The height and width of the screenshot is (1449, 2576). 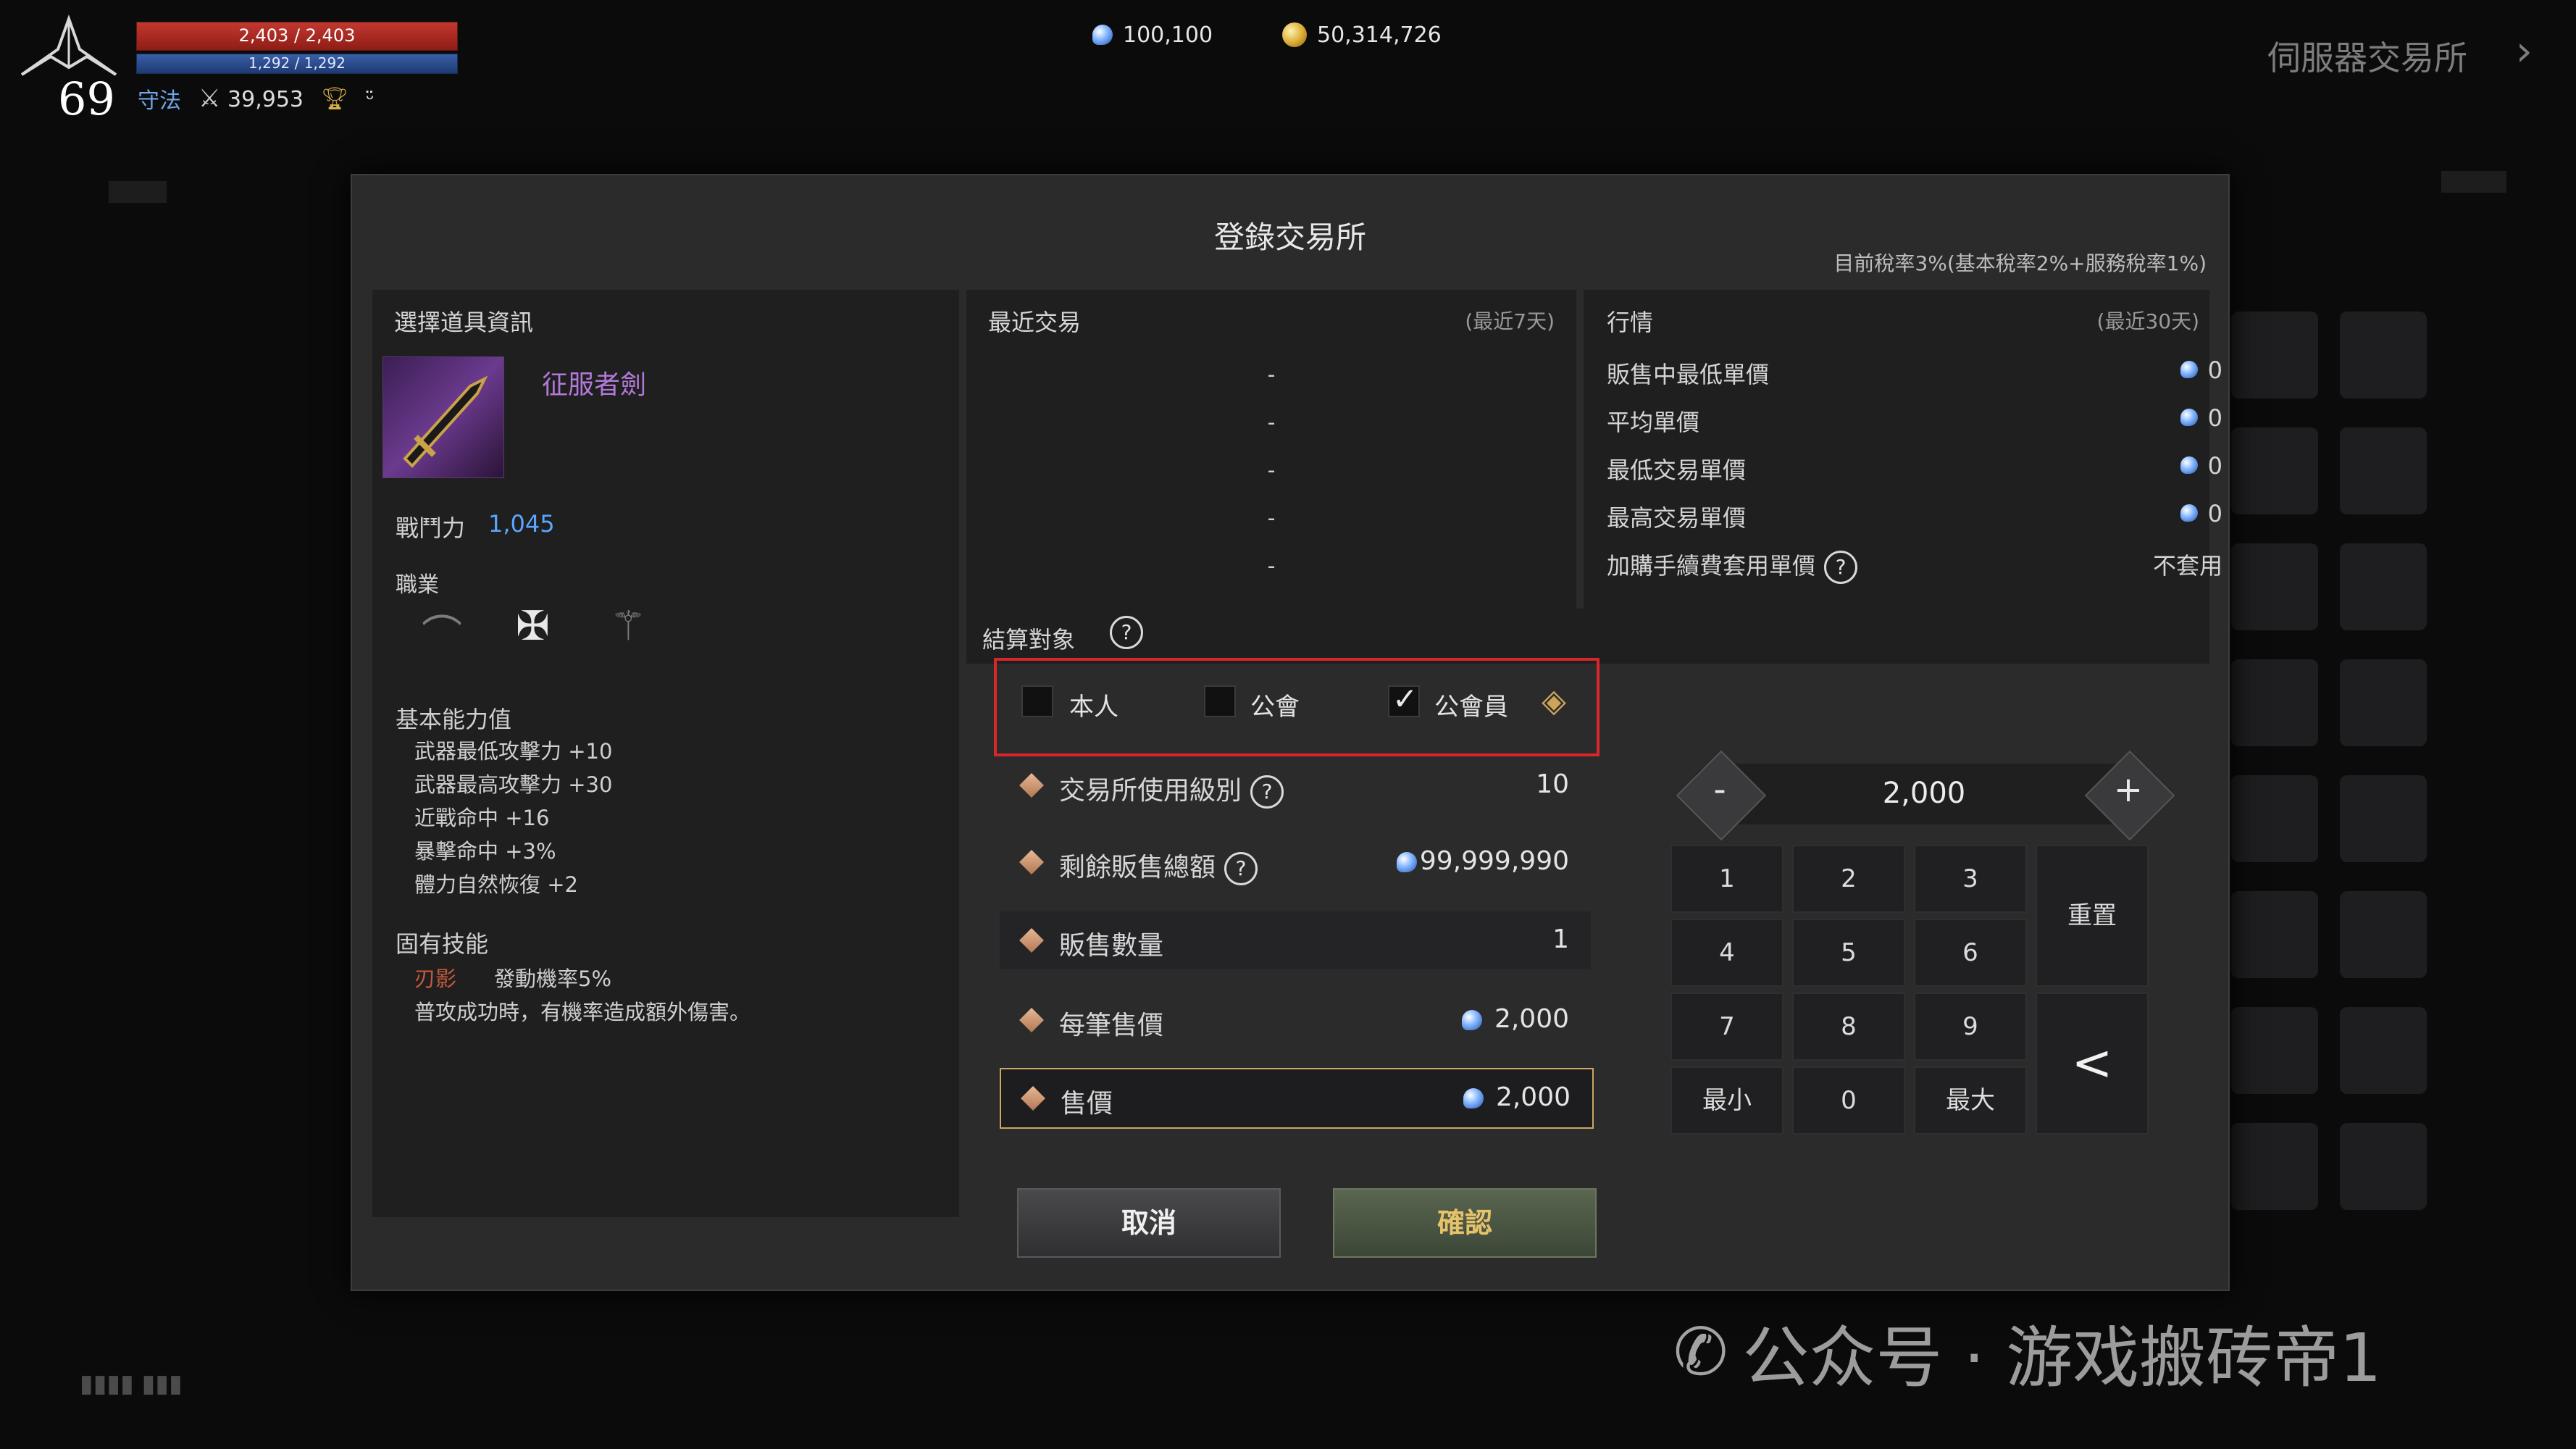 What do you see at coordinates (1848, 1100) in the screenshot?
I see `numpad-key-0: 0` at bounding box center [1848, 1100].